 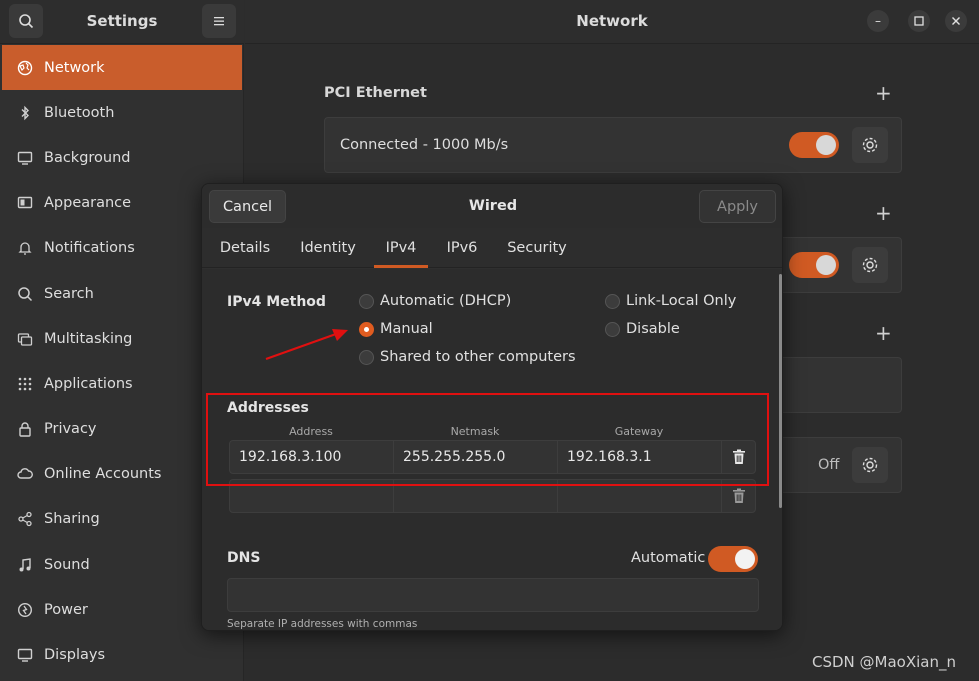 What do you see at coordinates (89, 248) in the screenshot?
I see `sidebar-item-label: Notifications` at bounding box center [89, 248].